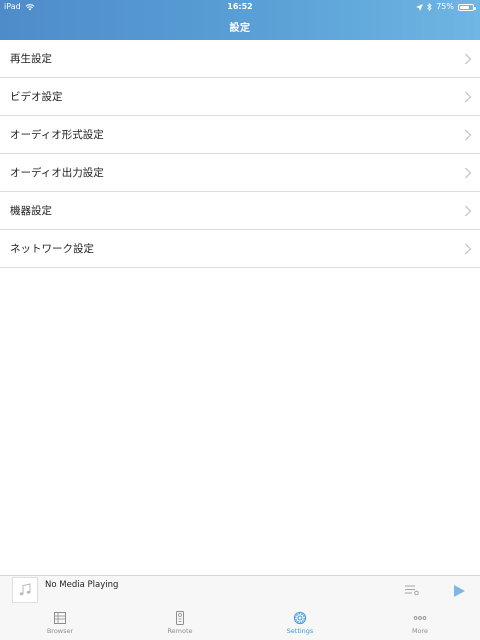 This screenshot has height=640, width=480. I want to click on settings-row-network: ネットワーク設定, so click(240, 249).